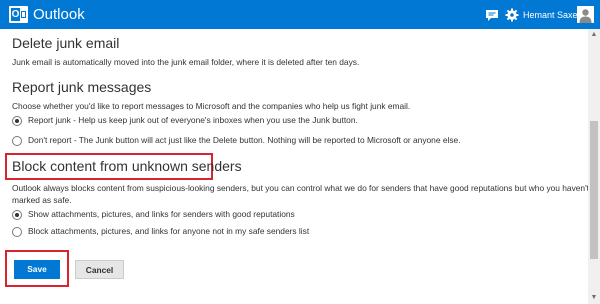  I want to click on gear-icon, so click(512, 15).